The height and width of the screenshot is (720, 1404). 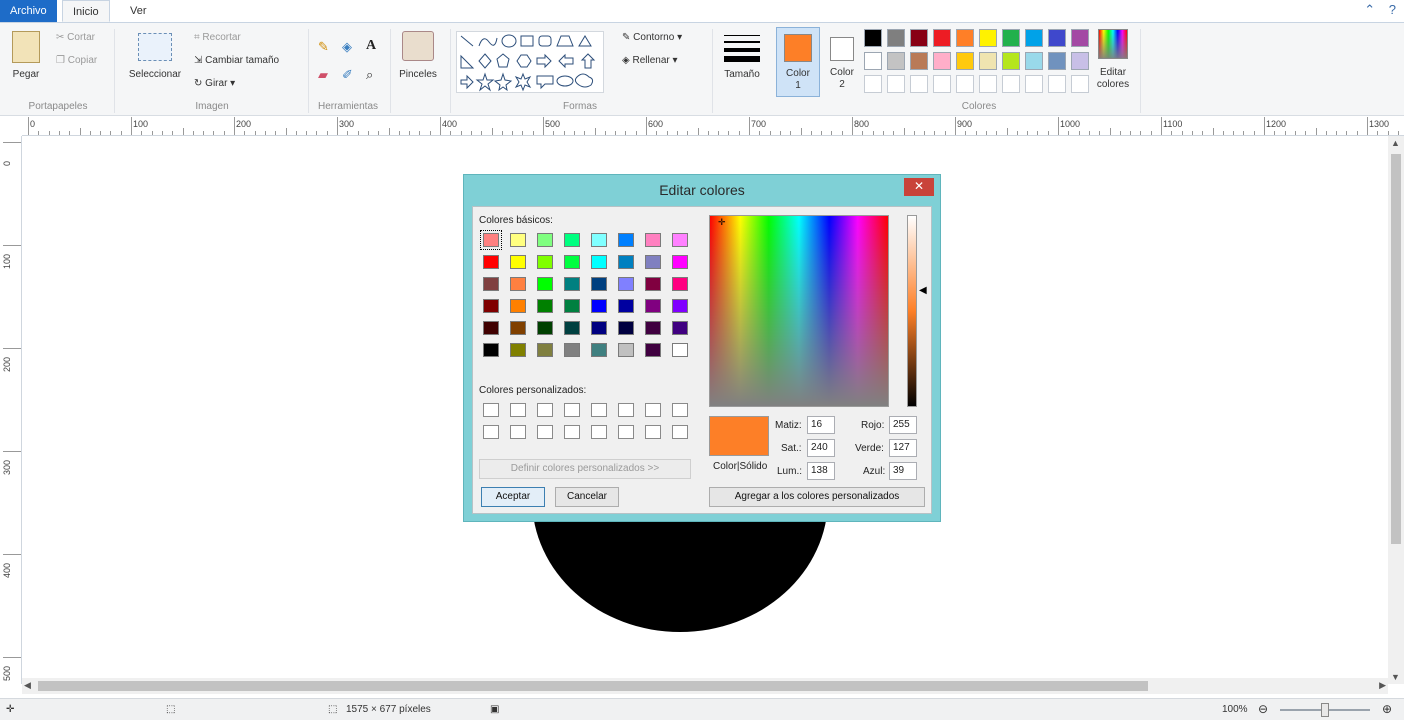 I want to click on brushes-button: Pinceles, so click(x=418, y=75).